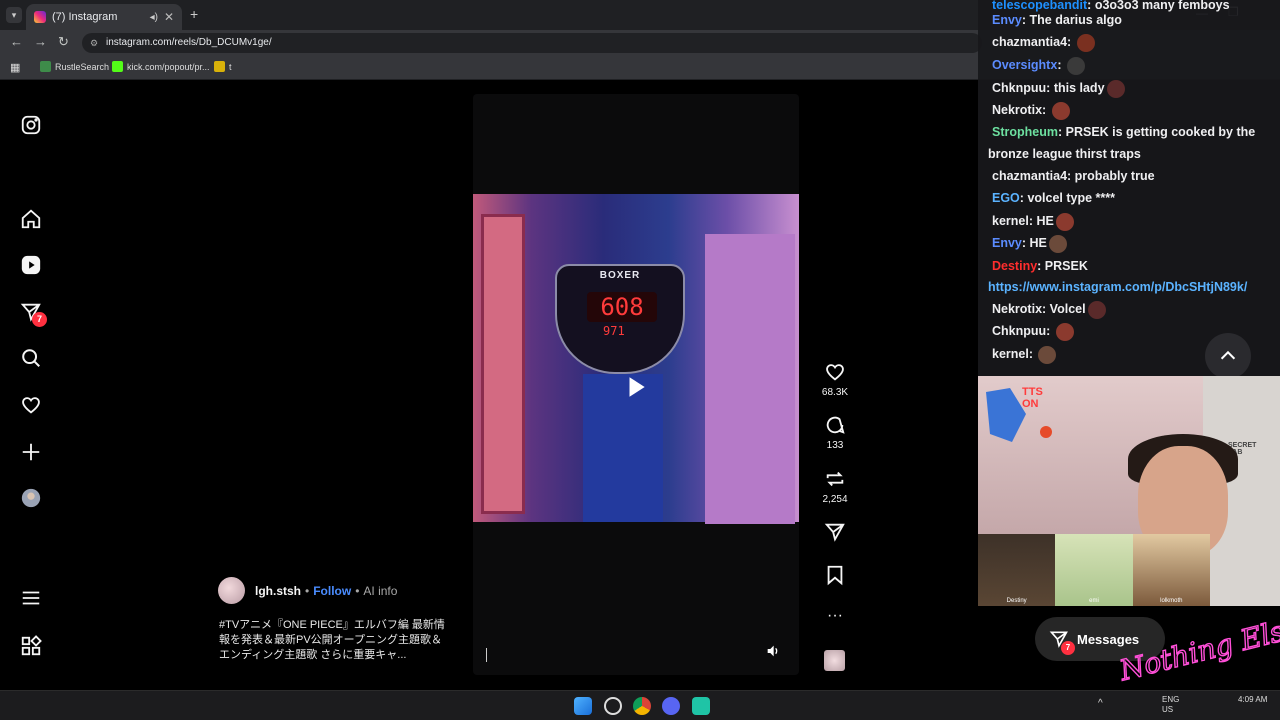  I want to click on back-button: ←, so click(16, 41).